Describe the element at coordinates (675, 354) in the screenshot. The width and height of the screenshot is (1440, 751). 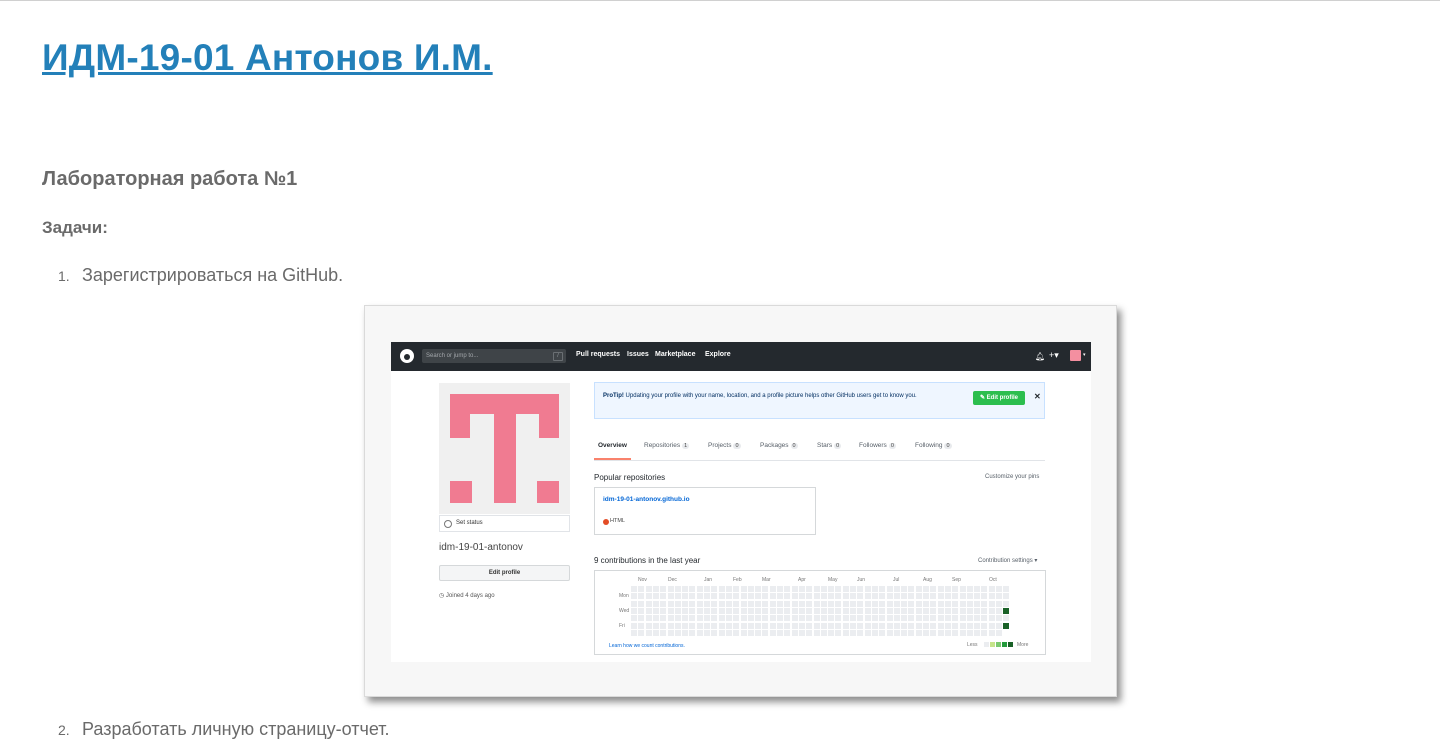
I see `nav-marketplace: Marketplace` at that location.